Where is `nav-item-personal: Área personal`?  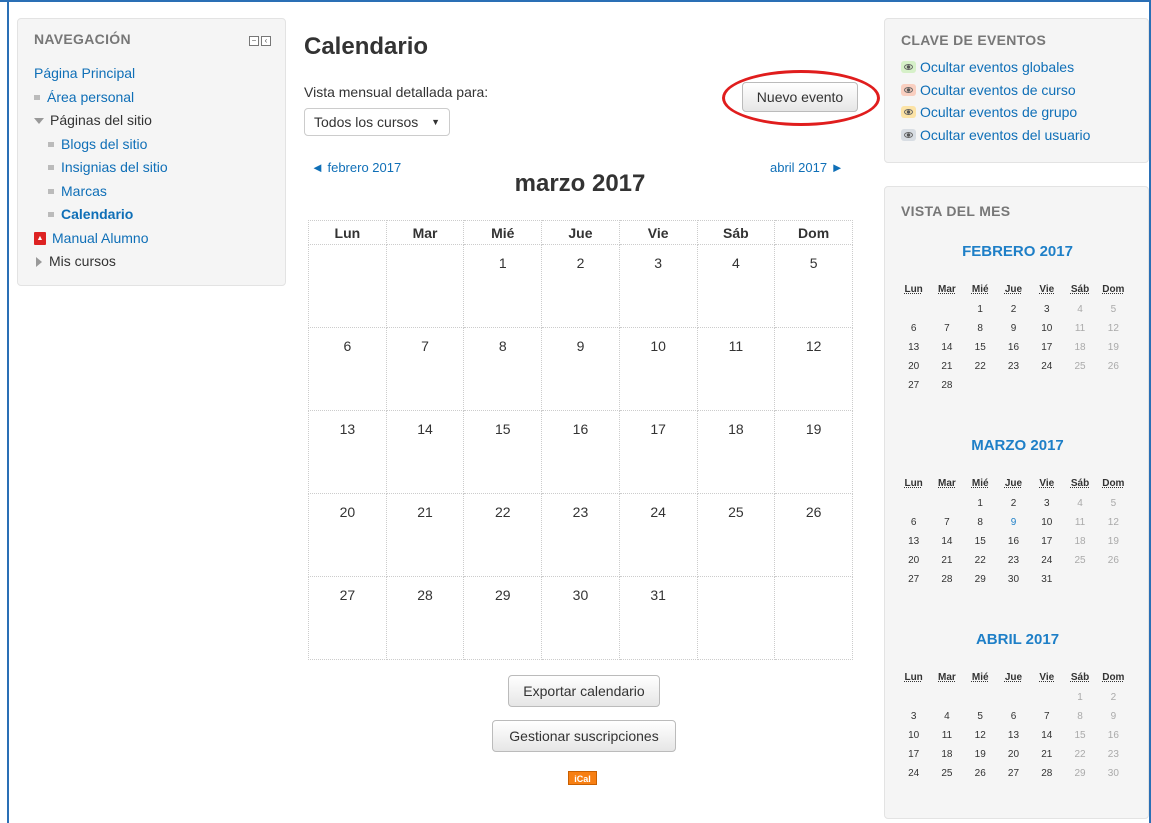 nav-item-personal: Área personal is located at coordinates (151, 98).